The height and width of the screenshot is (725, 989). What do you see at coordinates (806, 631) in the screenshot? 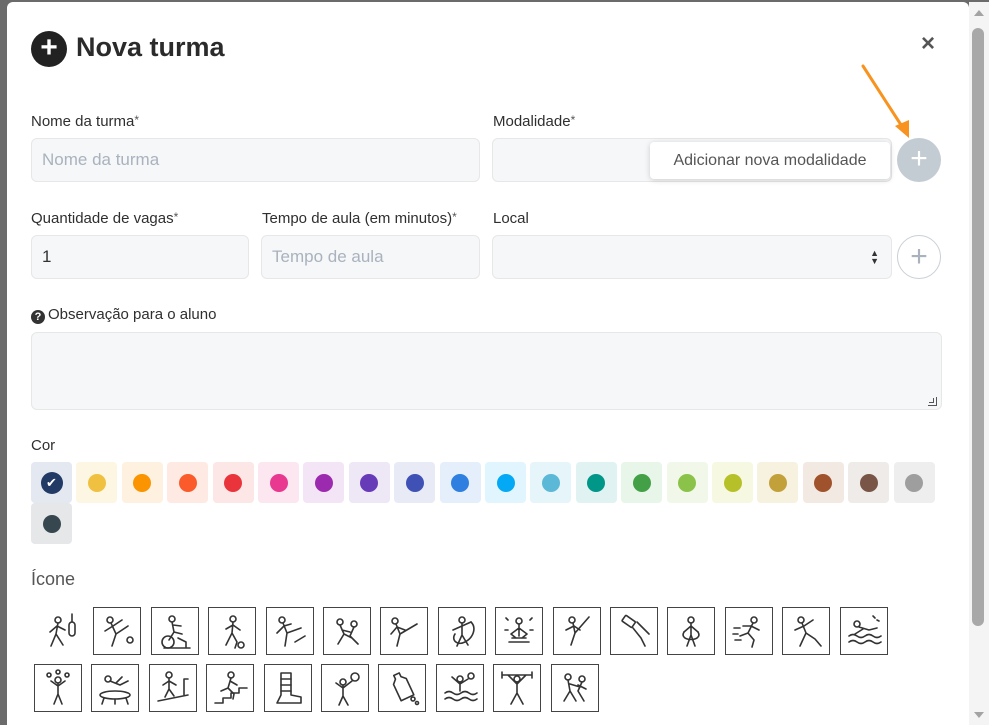
I see `dance-icon` at bounding box center [806, 631].